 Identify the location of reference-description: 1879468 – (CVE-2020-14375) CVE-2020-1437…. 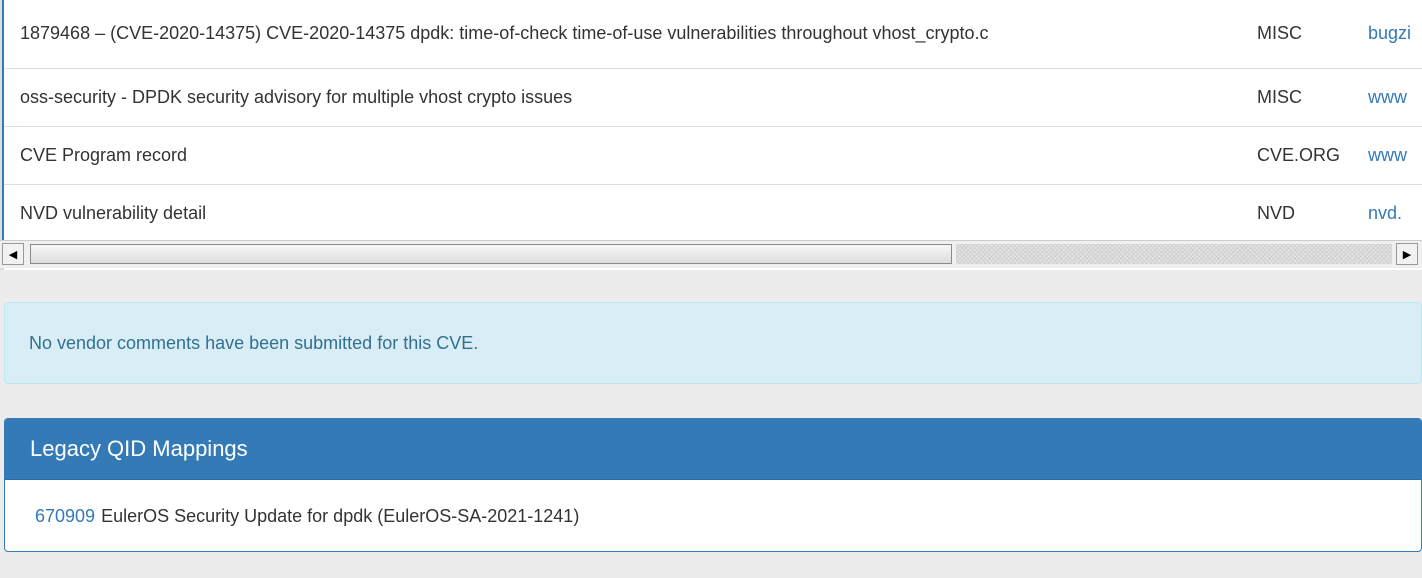
(504, 33).